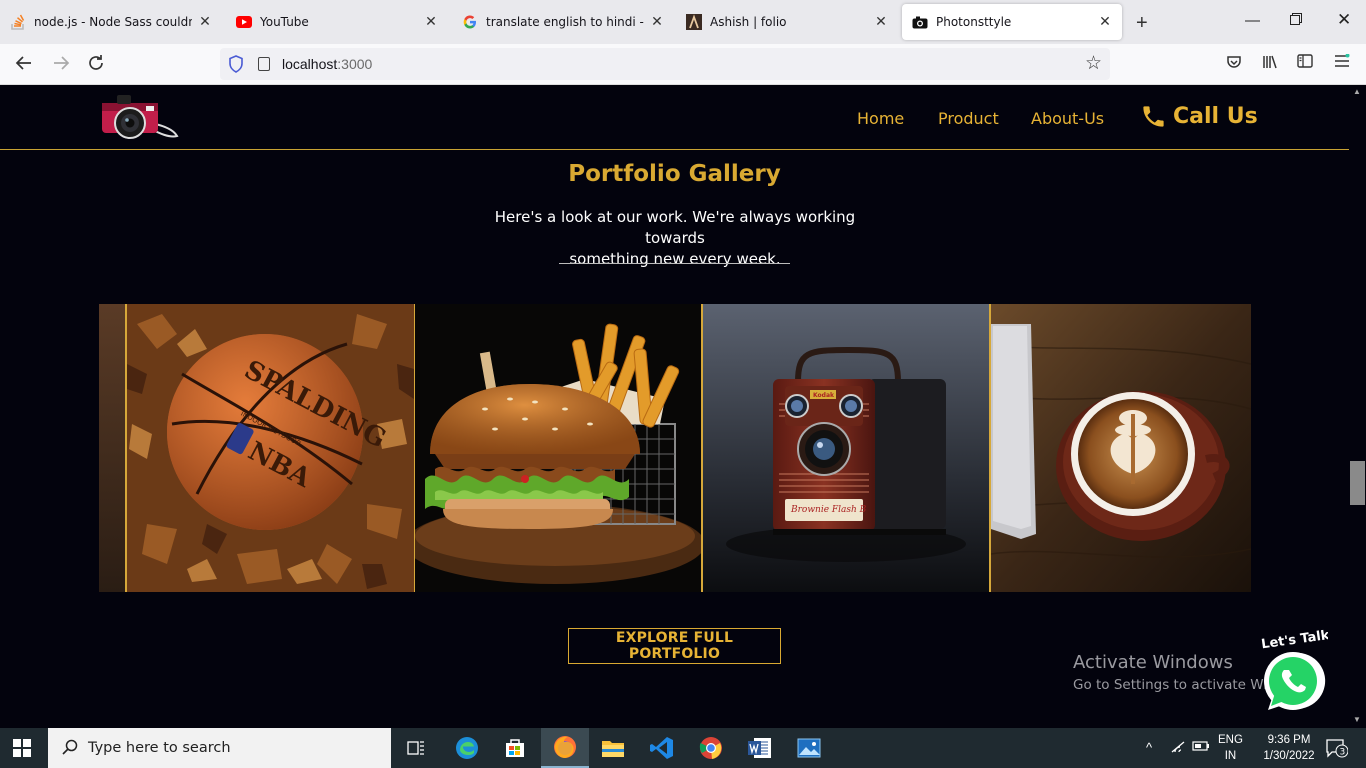 The width and height of the screenshot is (1366, 768). I want to click on taskbar-search-box: Type here to search, so click(219, 748).